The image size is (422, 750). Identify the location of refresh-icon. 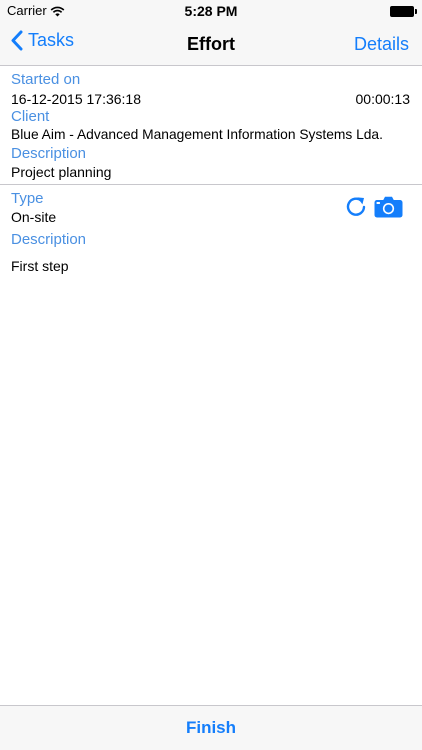
(356, 209).